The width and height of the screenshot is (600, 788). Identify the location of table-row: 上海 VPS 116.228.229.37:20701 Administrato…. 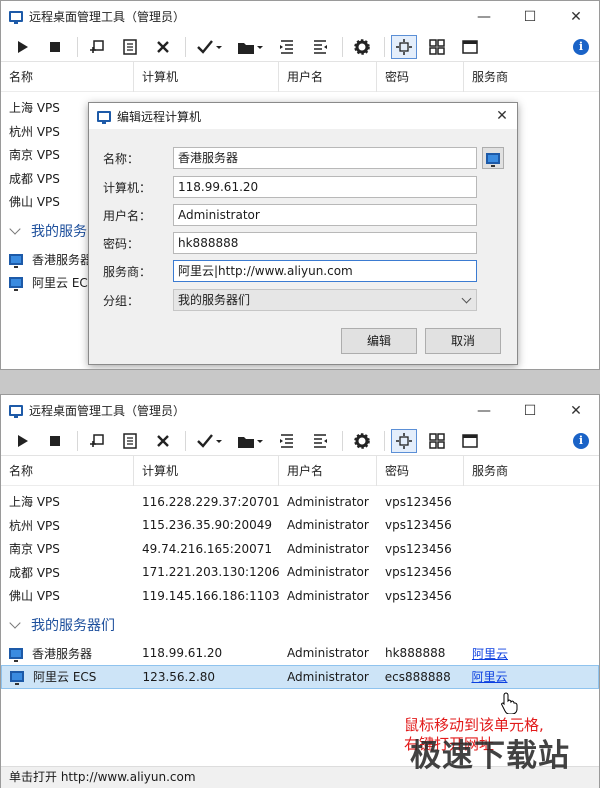
(300, 502).